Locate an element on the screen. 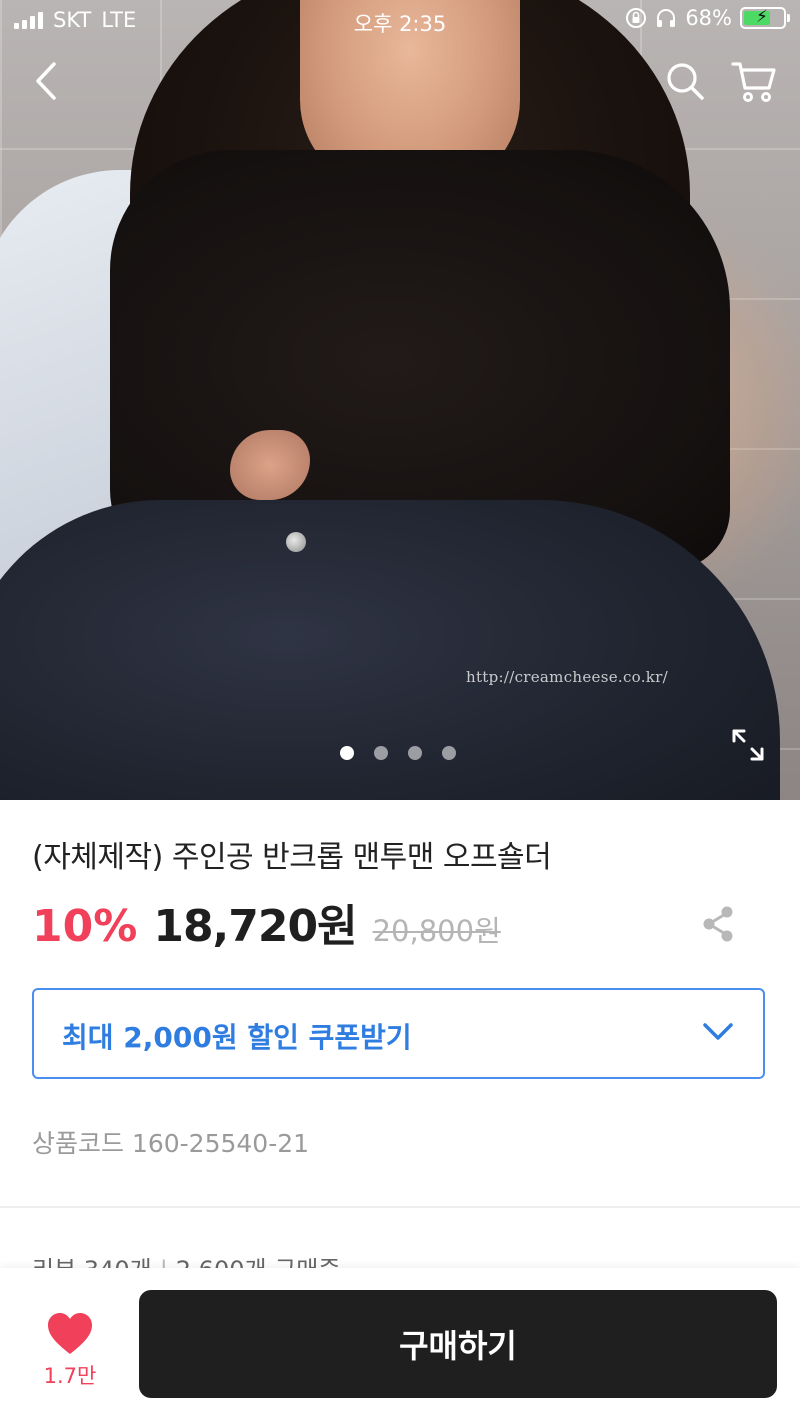 Image resolution: width=800 pixels, height=1422 pixels. coupon-button: 최대 2,000원 할인 쿠폰받기 is located at coordinates (398, 1033).